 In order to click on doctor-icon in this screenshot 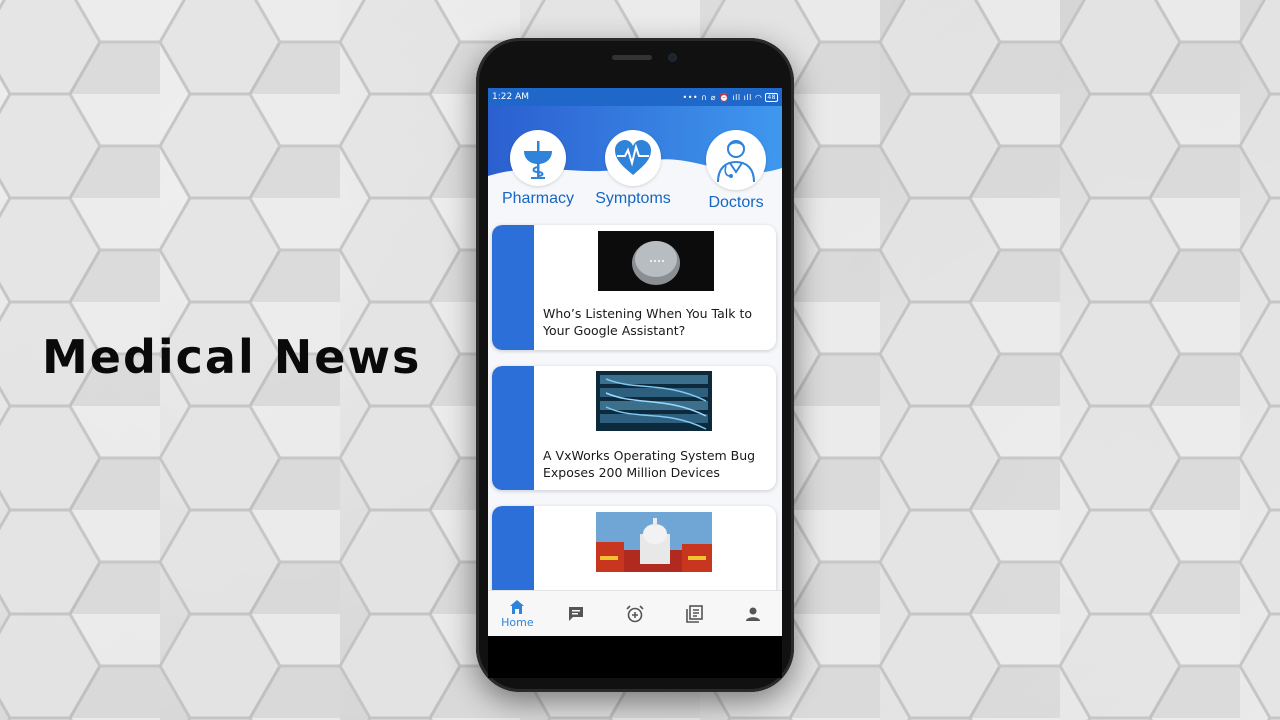, I will do `click(736, 161)`.